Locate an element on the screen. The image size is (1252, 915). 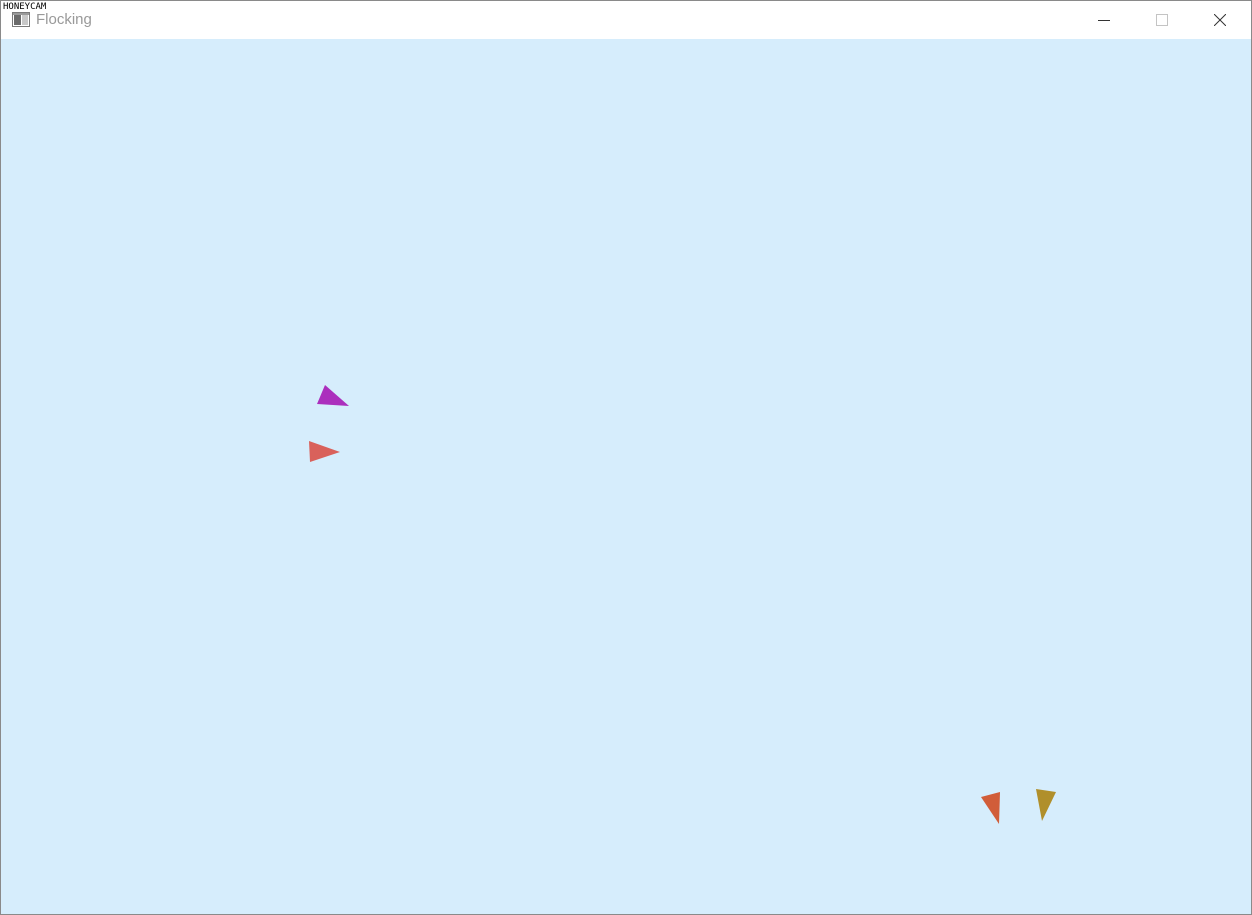
maximize-button is located at coordinates (1162, 20).